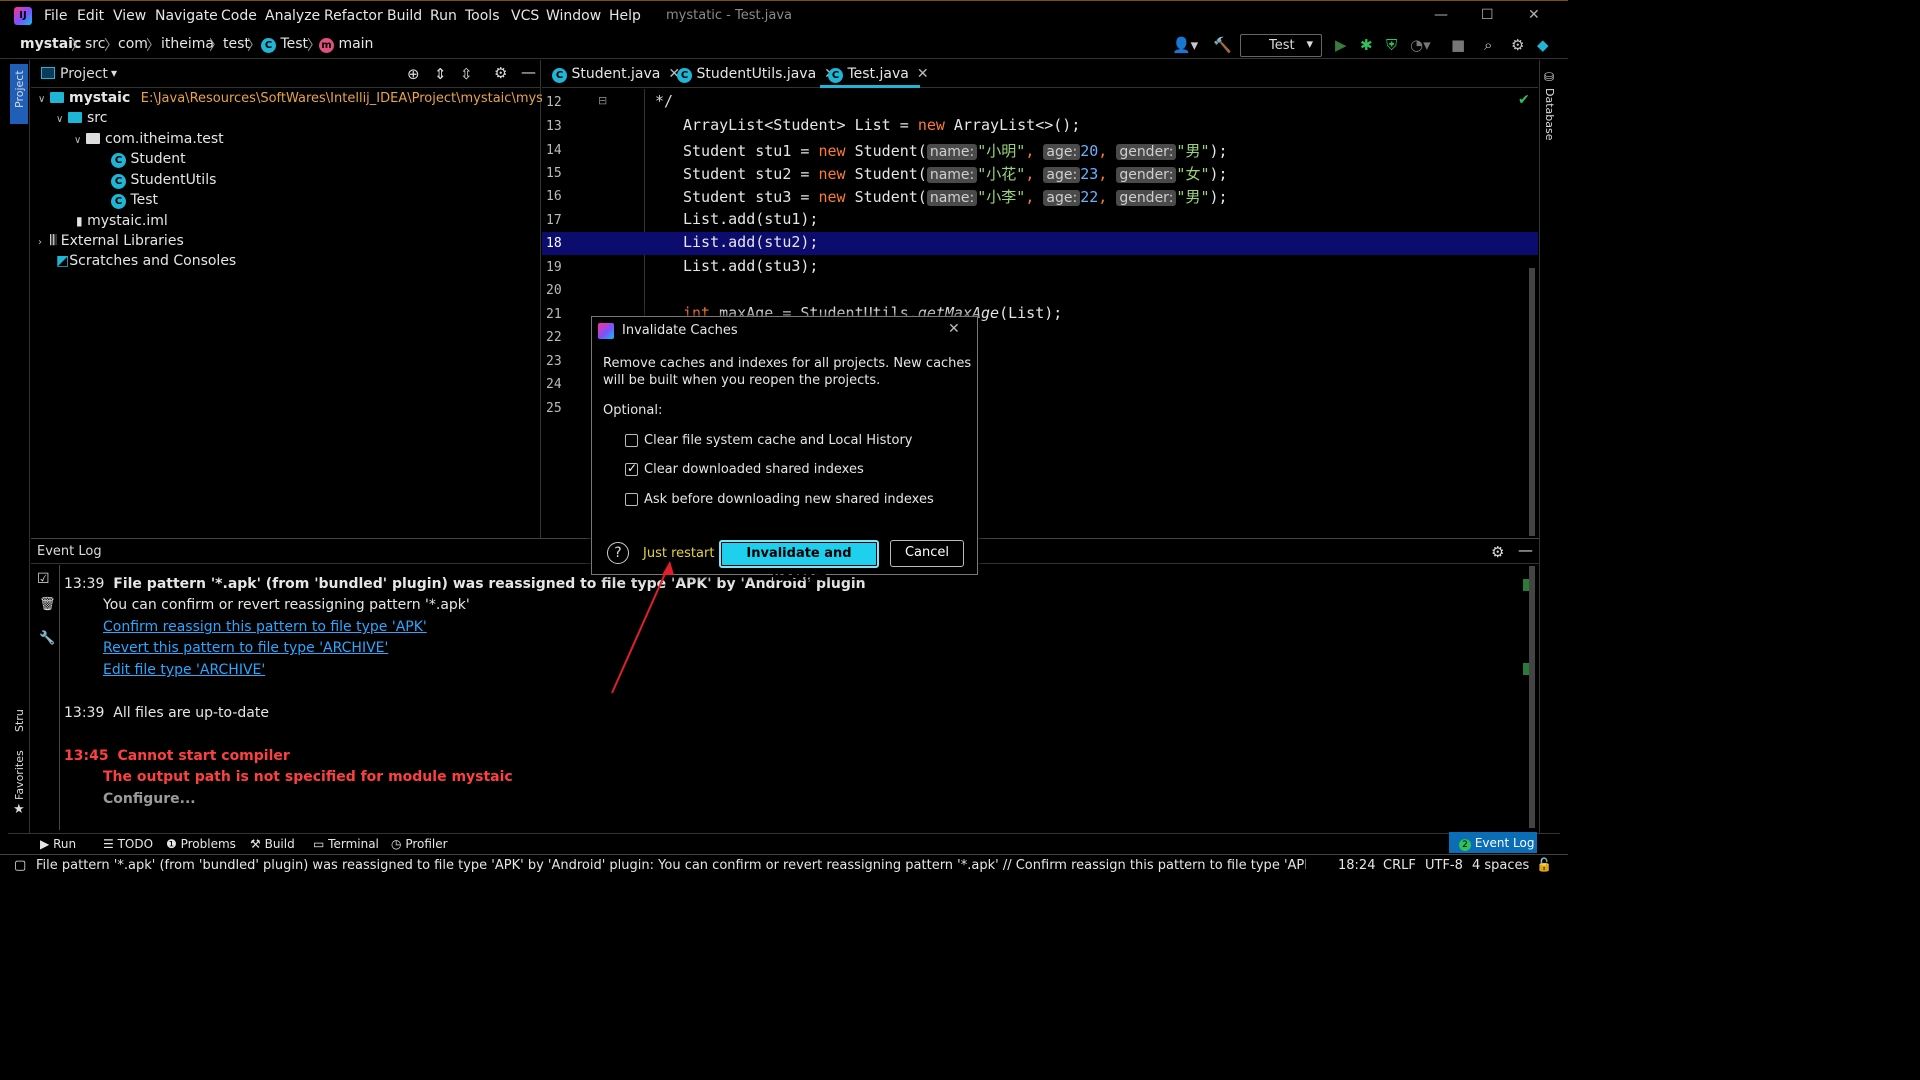 This screenshot has width=1920, height=1080. Describe the element at coordinates (1366, 45) in the screenshot. I see `debug-icon: ✱` at that location.